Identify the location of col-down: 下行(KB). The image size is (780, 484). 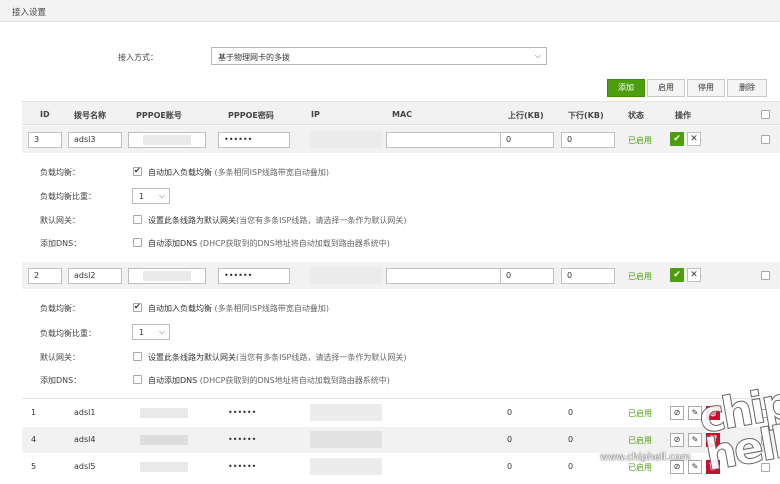
(586, 115).